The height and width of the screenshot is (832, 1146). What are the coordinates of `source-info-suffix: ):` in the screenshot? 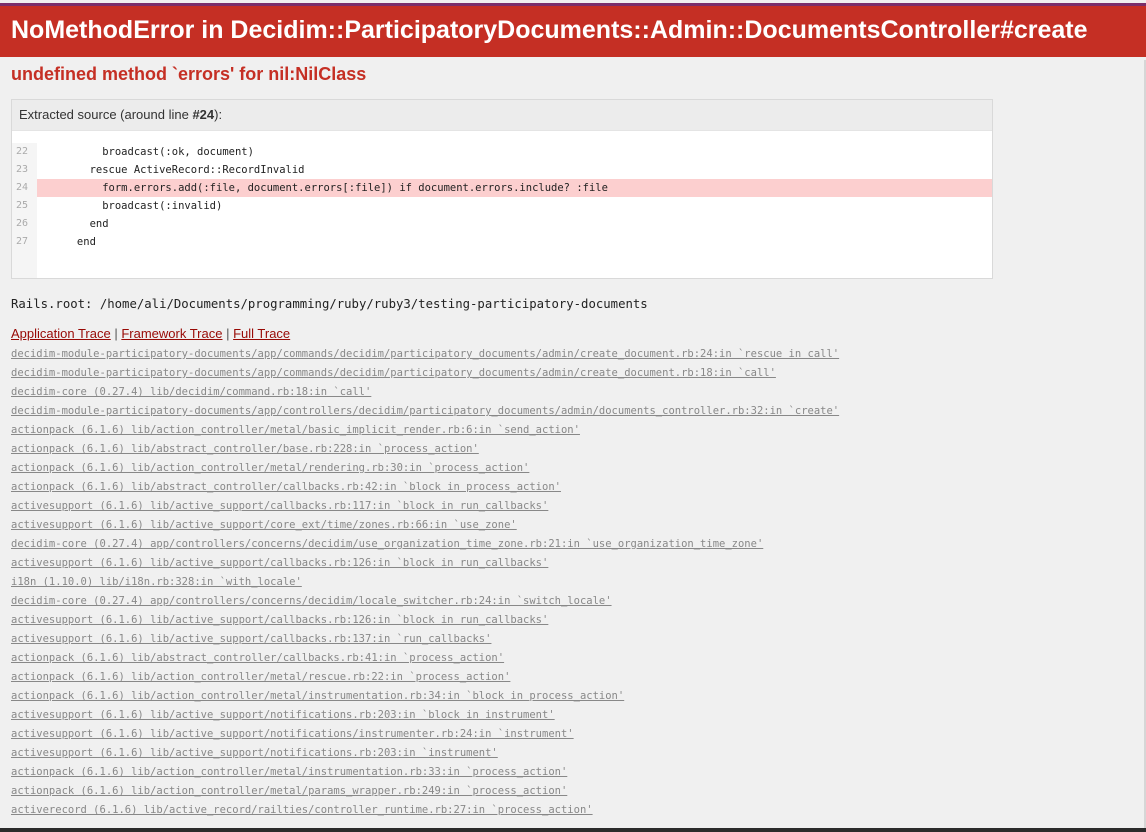 It's located at (218, 114).